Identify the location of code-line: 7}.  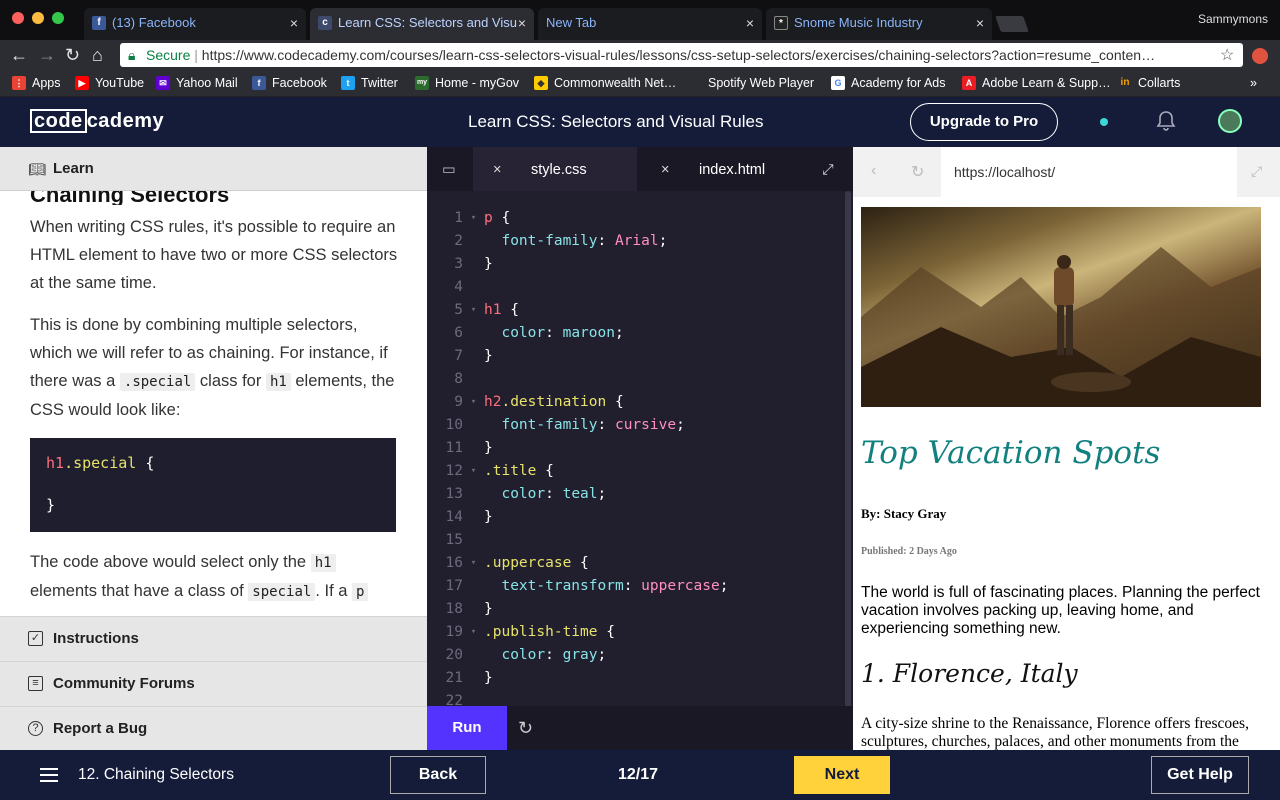
(640, 356).